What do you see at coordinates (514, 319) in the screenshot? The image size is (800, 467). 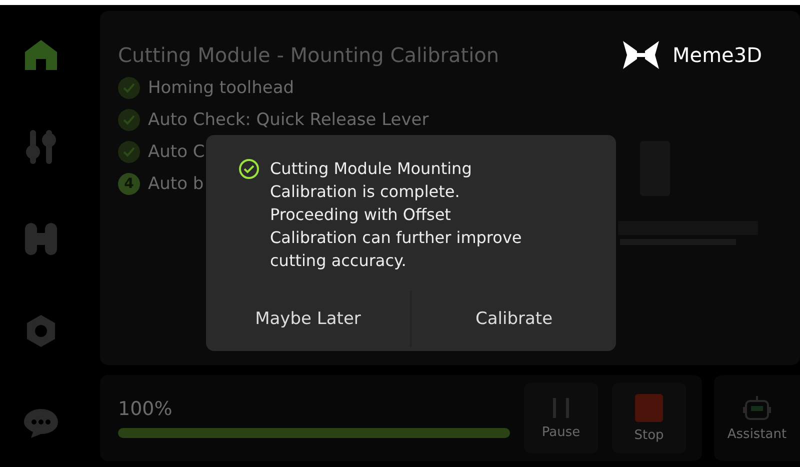 I see `dialog-button: Calibrate` at bounding box center [514, 319].